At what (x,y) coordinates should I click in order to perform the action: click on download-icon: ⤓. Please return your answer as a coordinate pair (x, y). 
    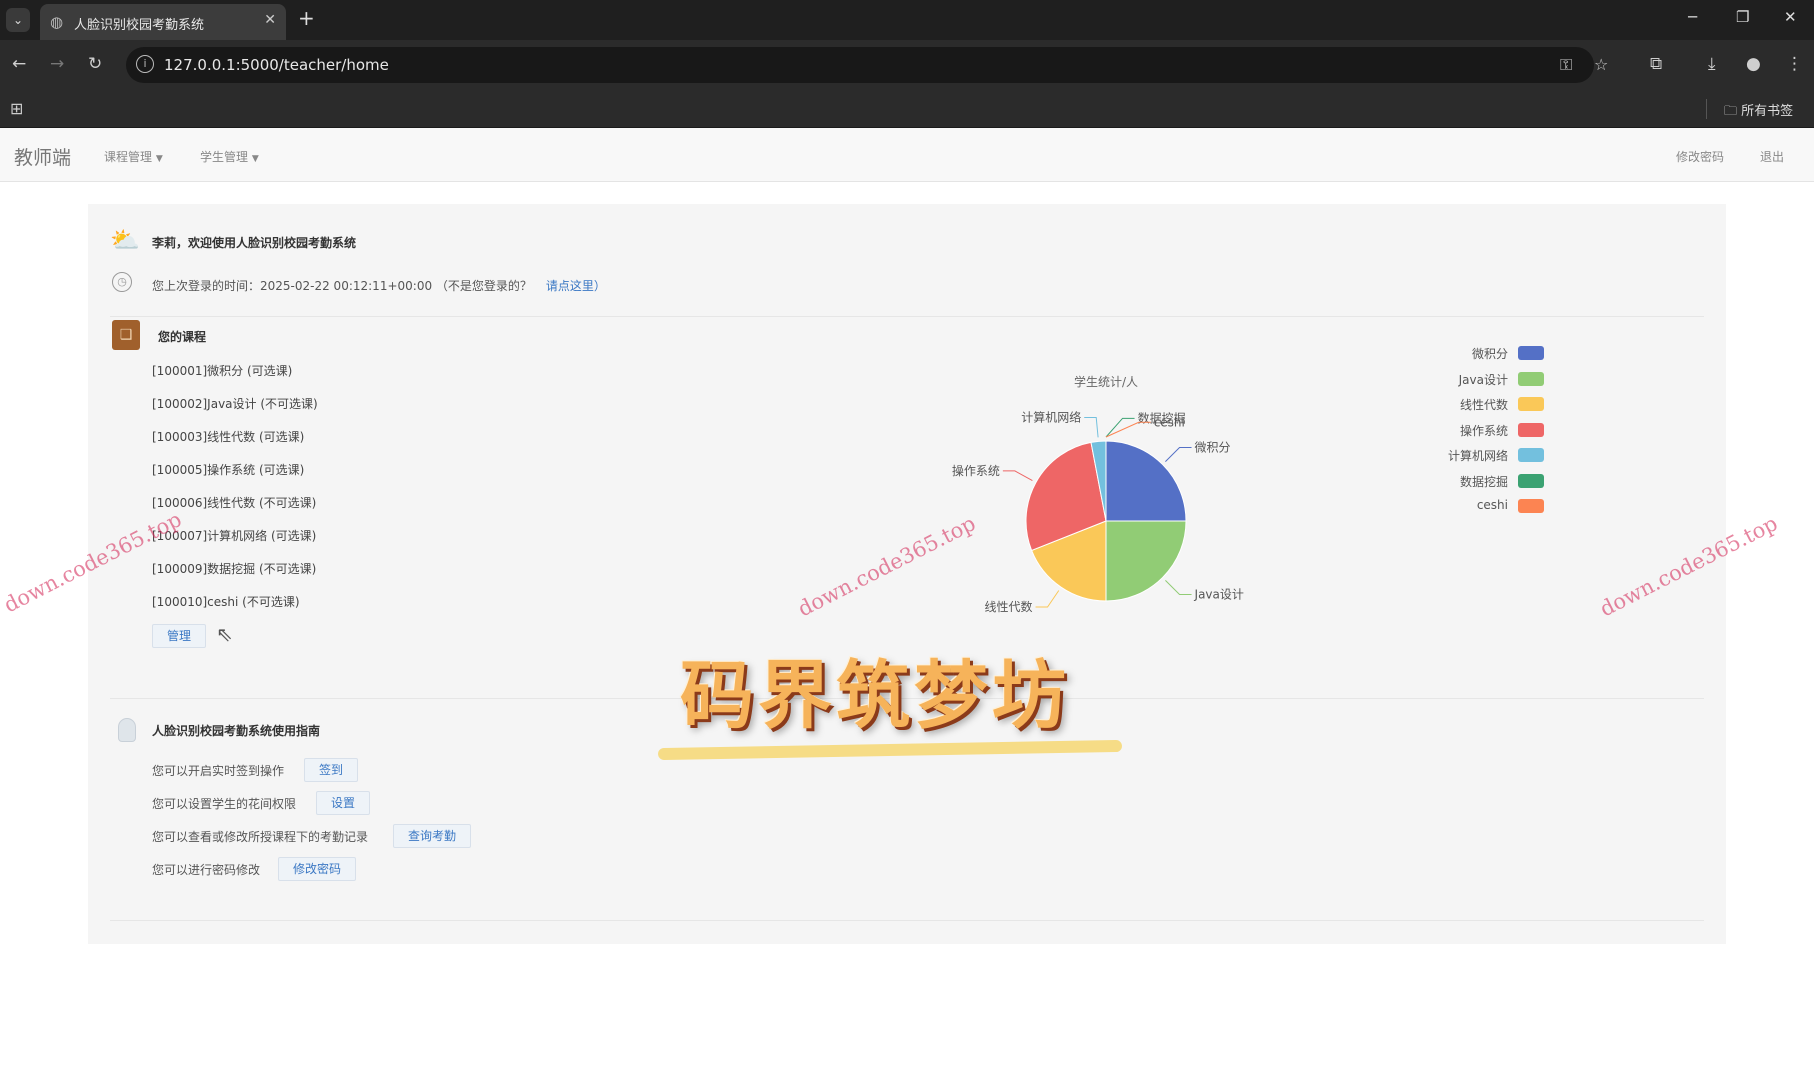
    Looking at the image, I should click on (1712, 64).